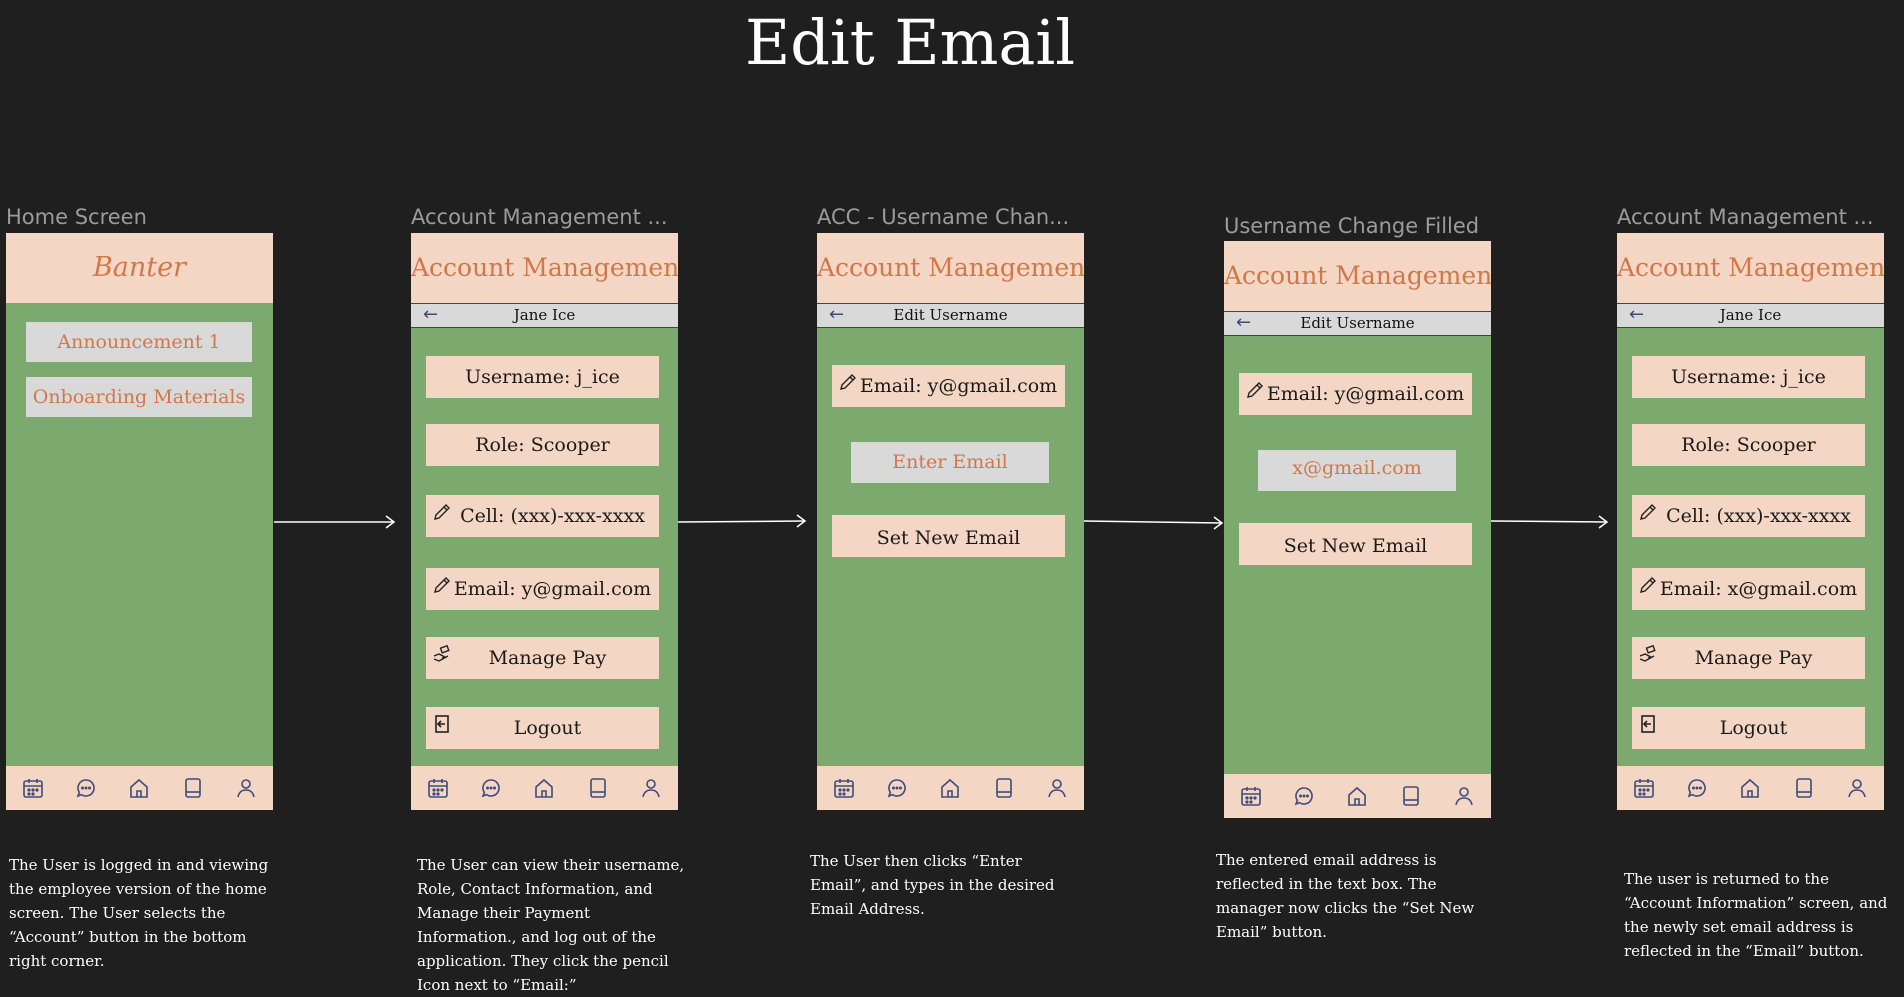 This screenshot has height=997, width=1904. I want to click on enter-email-input: Enter Email, so click(950, 462).